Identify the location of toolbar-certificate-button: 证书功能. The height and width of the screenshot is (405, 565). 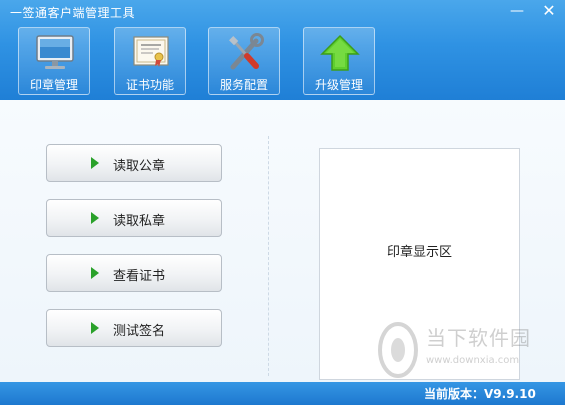
(150, 61).